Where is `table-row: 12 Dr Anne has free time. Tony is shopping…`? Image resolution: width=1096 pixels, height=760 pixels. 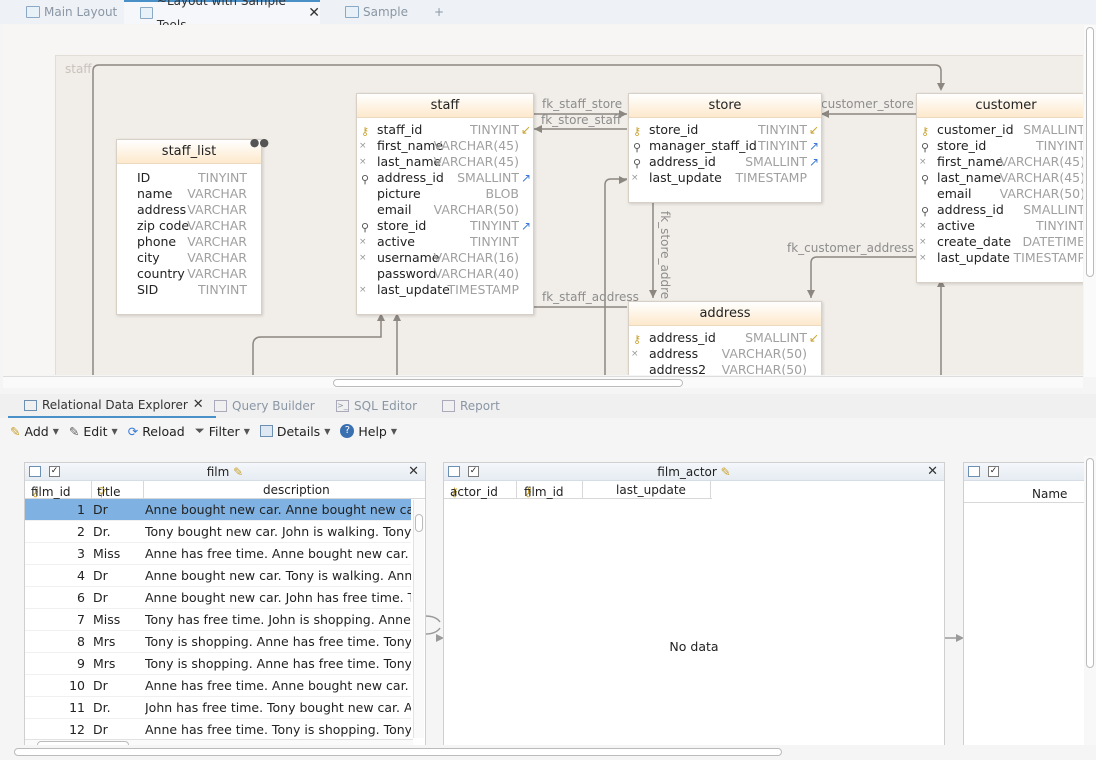 table-row: 12 Dr Anne has free time. Tony is shopping… is located at coordinates (218, 729).